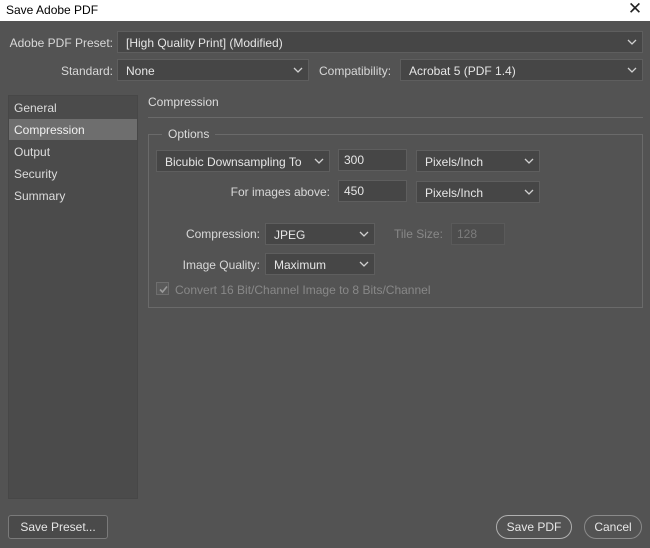  Describe the element at coordinates (73, 129) in the screenshot. I see `sidebar-item-compression: Compression` at that location.